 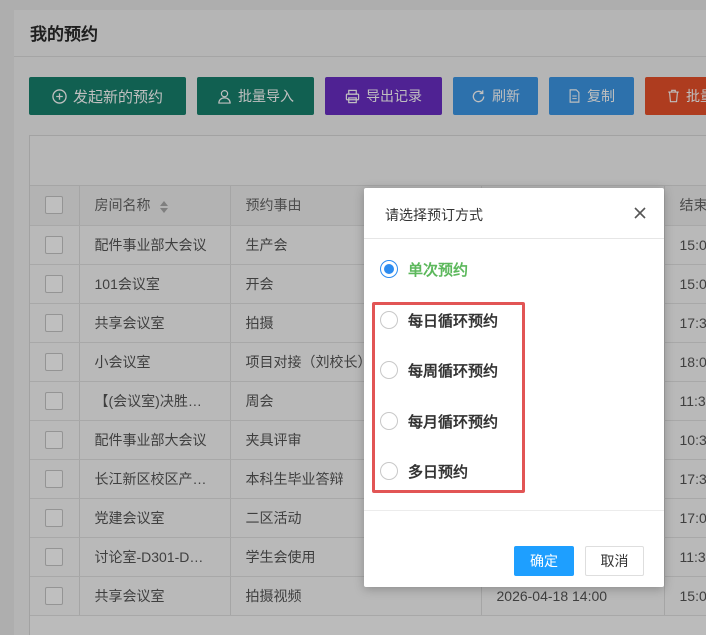 I want to click on dialog-footer-divider, so click(x=514, y=510).